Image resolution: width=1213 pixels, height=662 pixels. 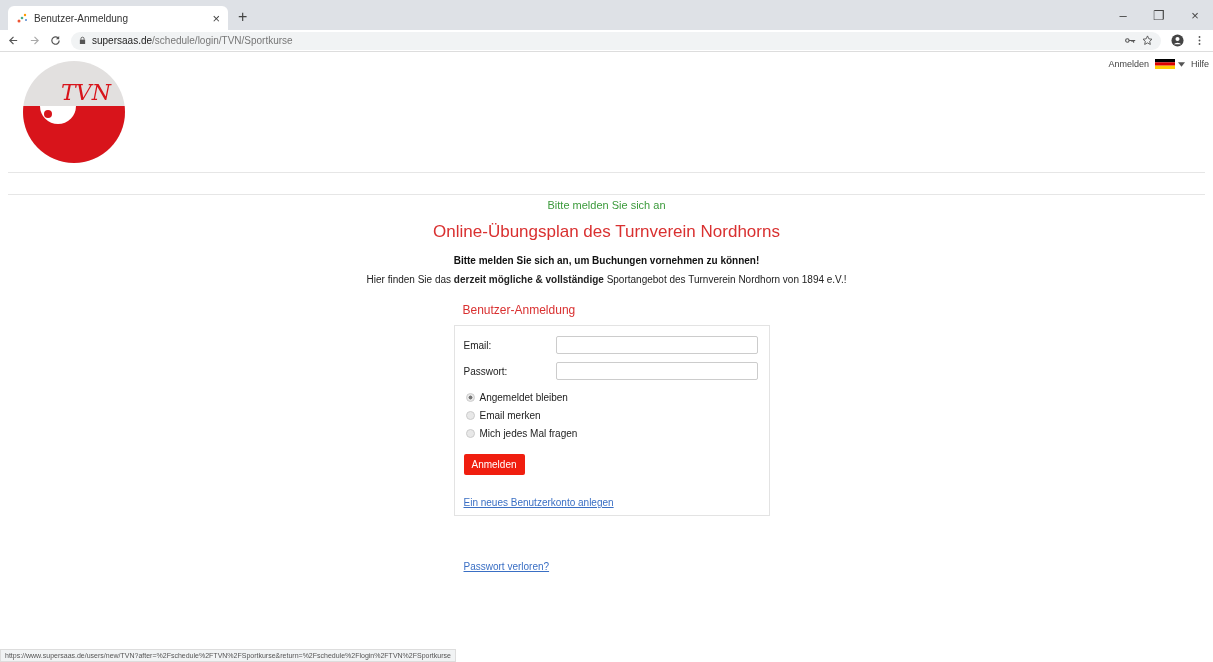 I want to click on close-button: ×, so click(x=1195, y=15).